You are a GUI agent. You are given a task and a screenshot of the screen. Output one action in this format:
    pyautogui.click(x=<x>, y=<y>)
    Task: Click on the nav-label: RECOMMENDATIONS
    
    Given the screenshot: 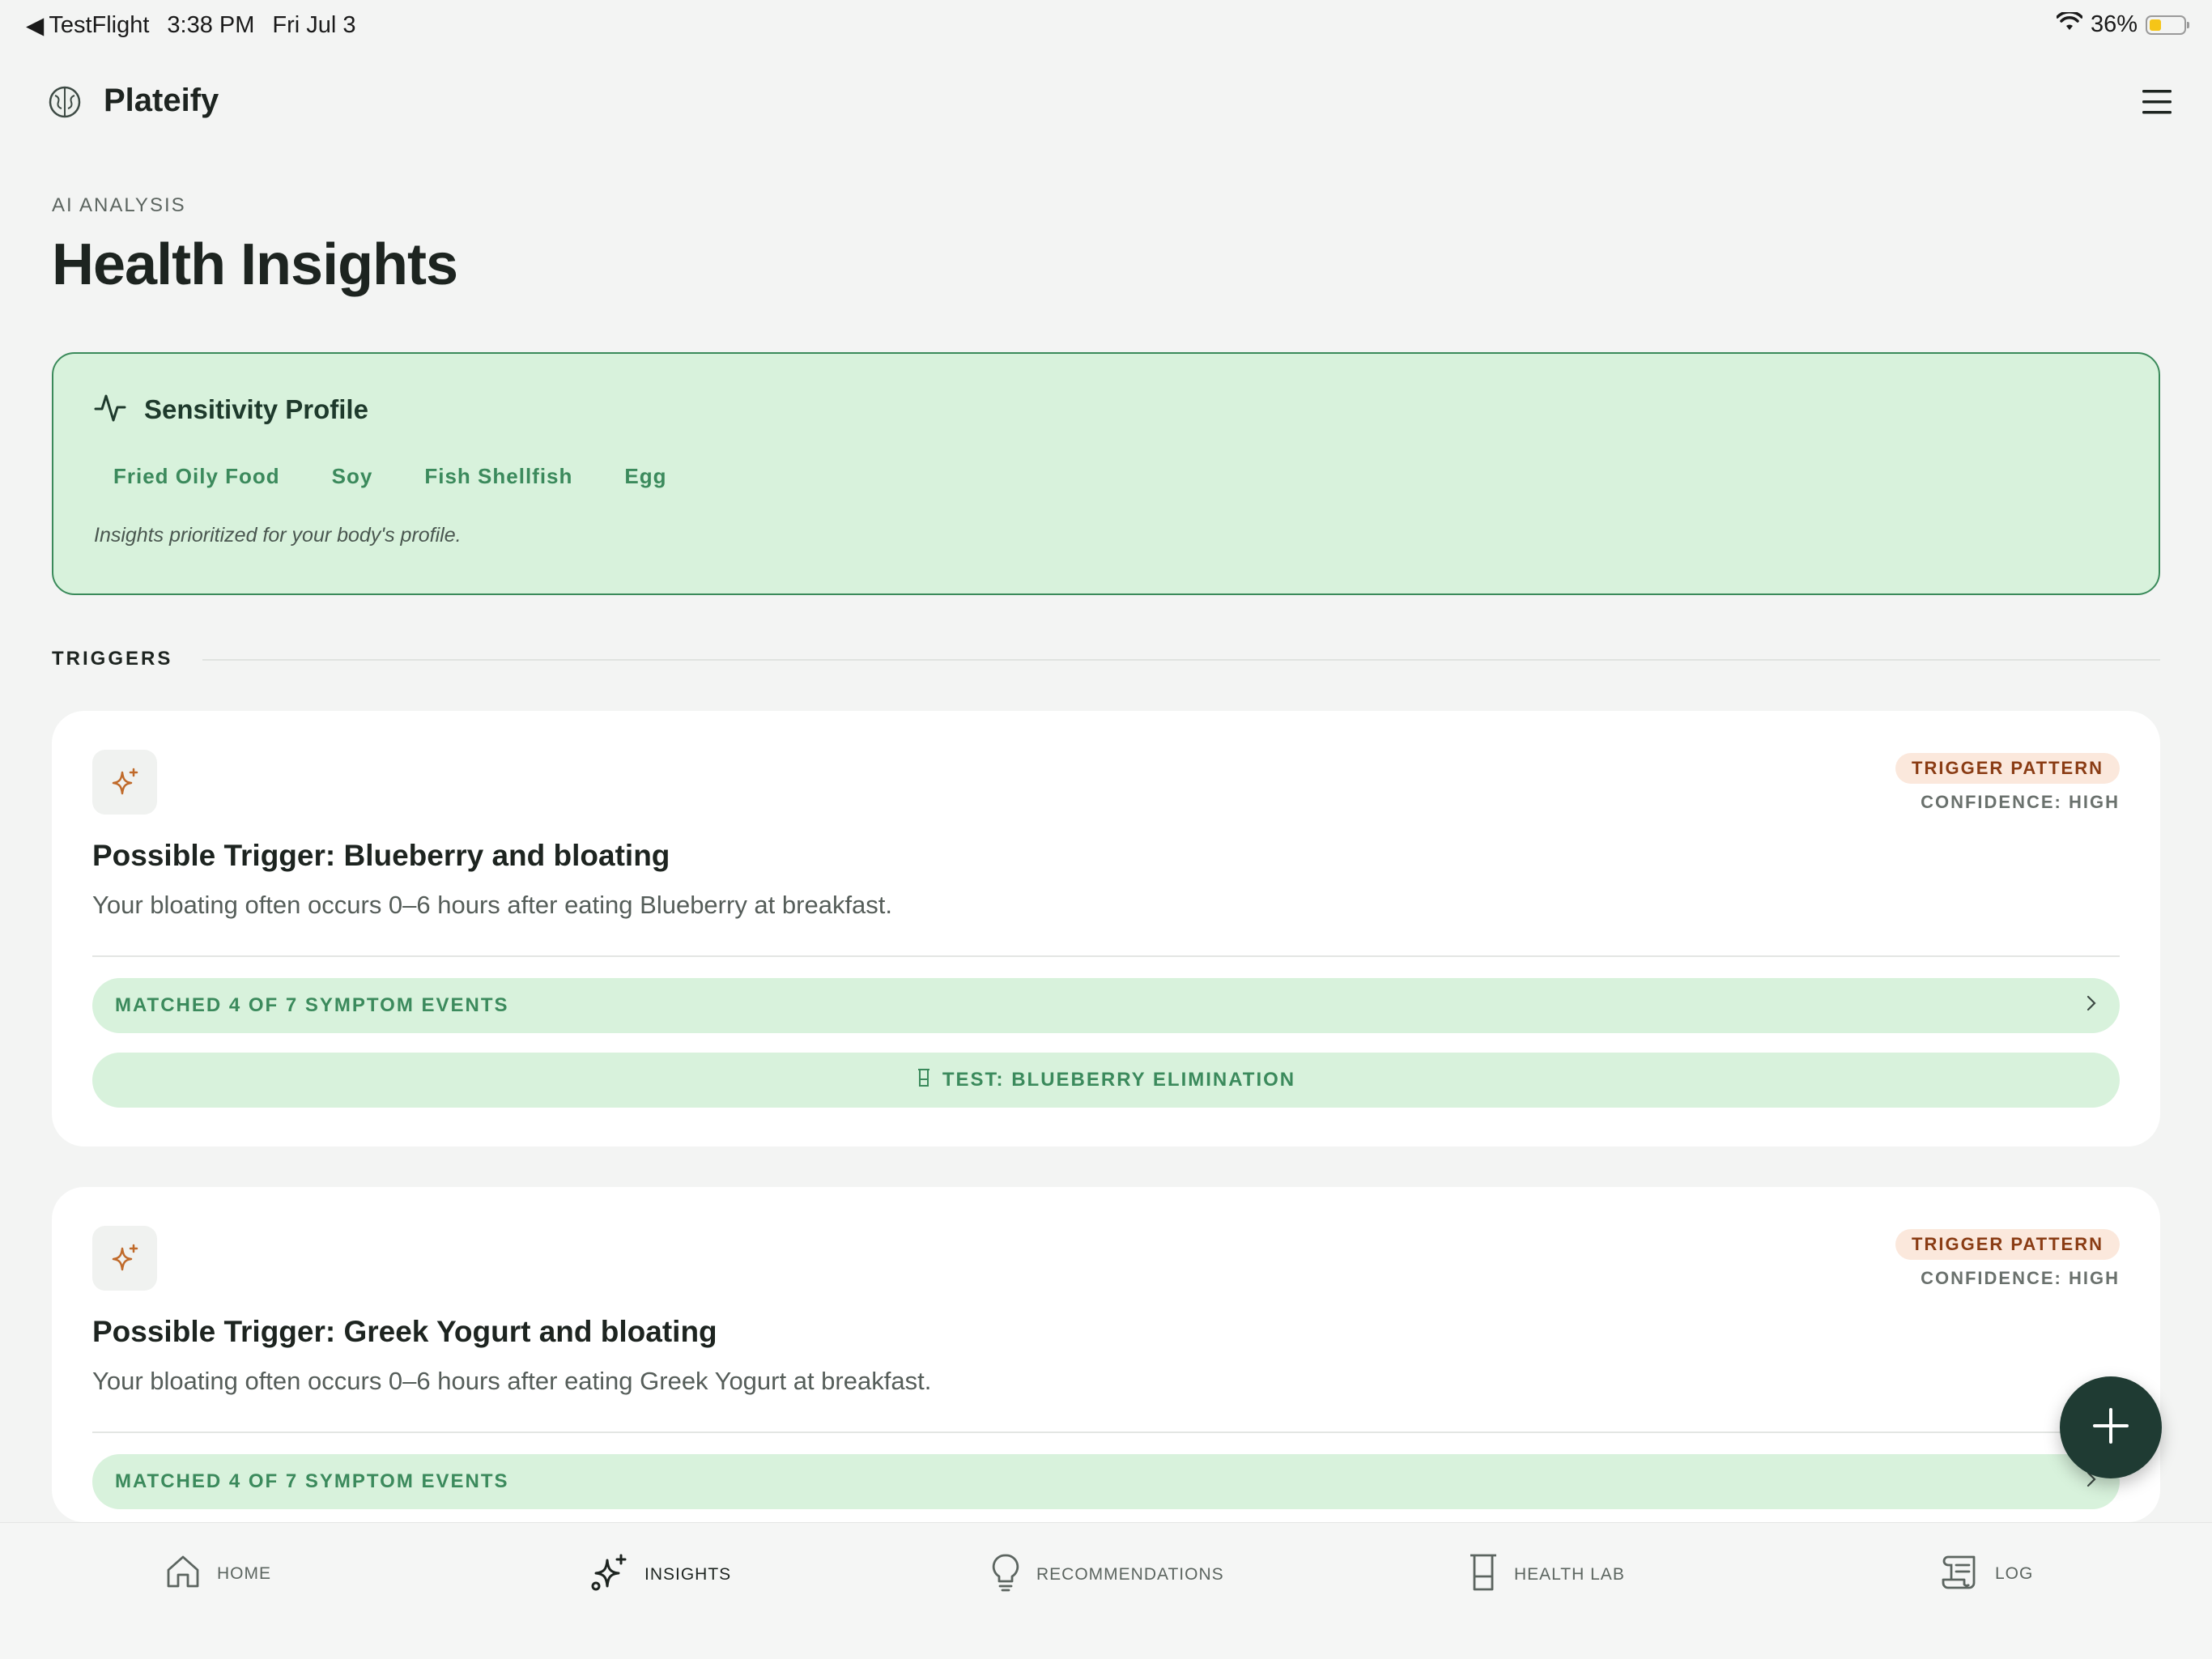 What is the action you would take?
    pyautogui.click(x=1130, y=1574)
    